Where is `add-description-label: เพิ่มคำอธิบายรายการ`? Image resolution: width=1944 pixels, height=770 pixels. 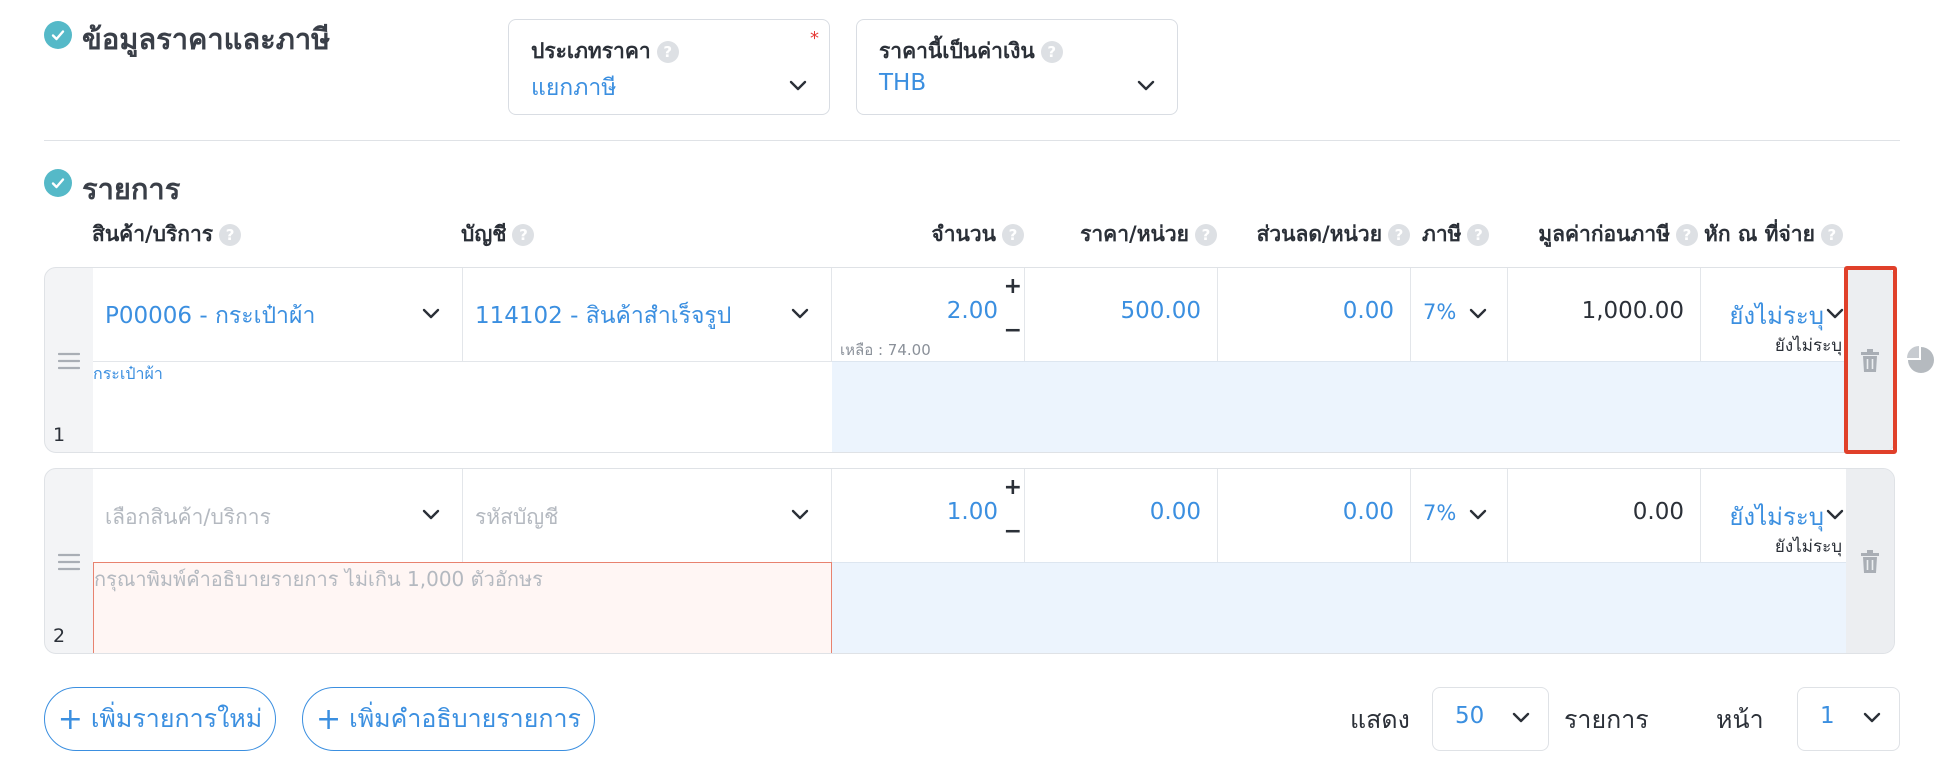 add-description-label: เพิ่มคำอธิบายรายการ is located at coordinates (465, 718).